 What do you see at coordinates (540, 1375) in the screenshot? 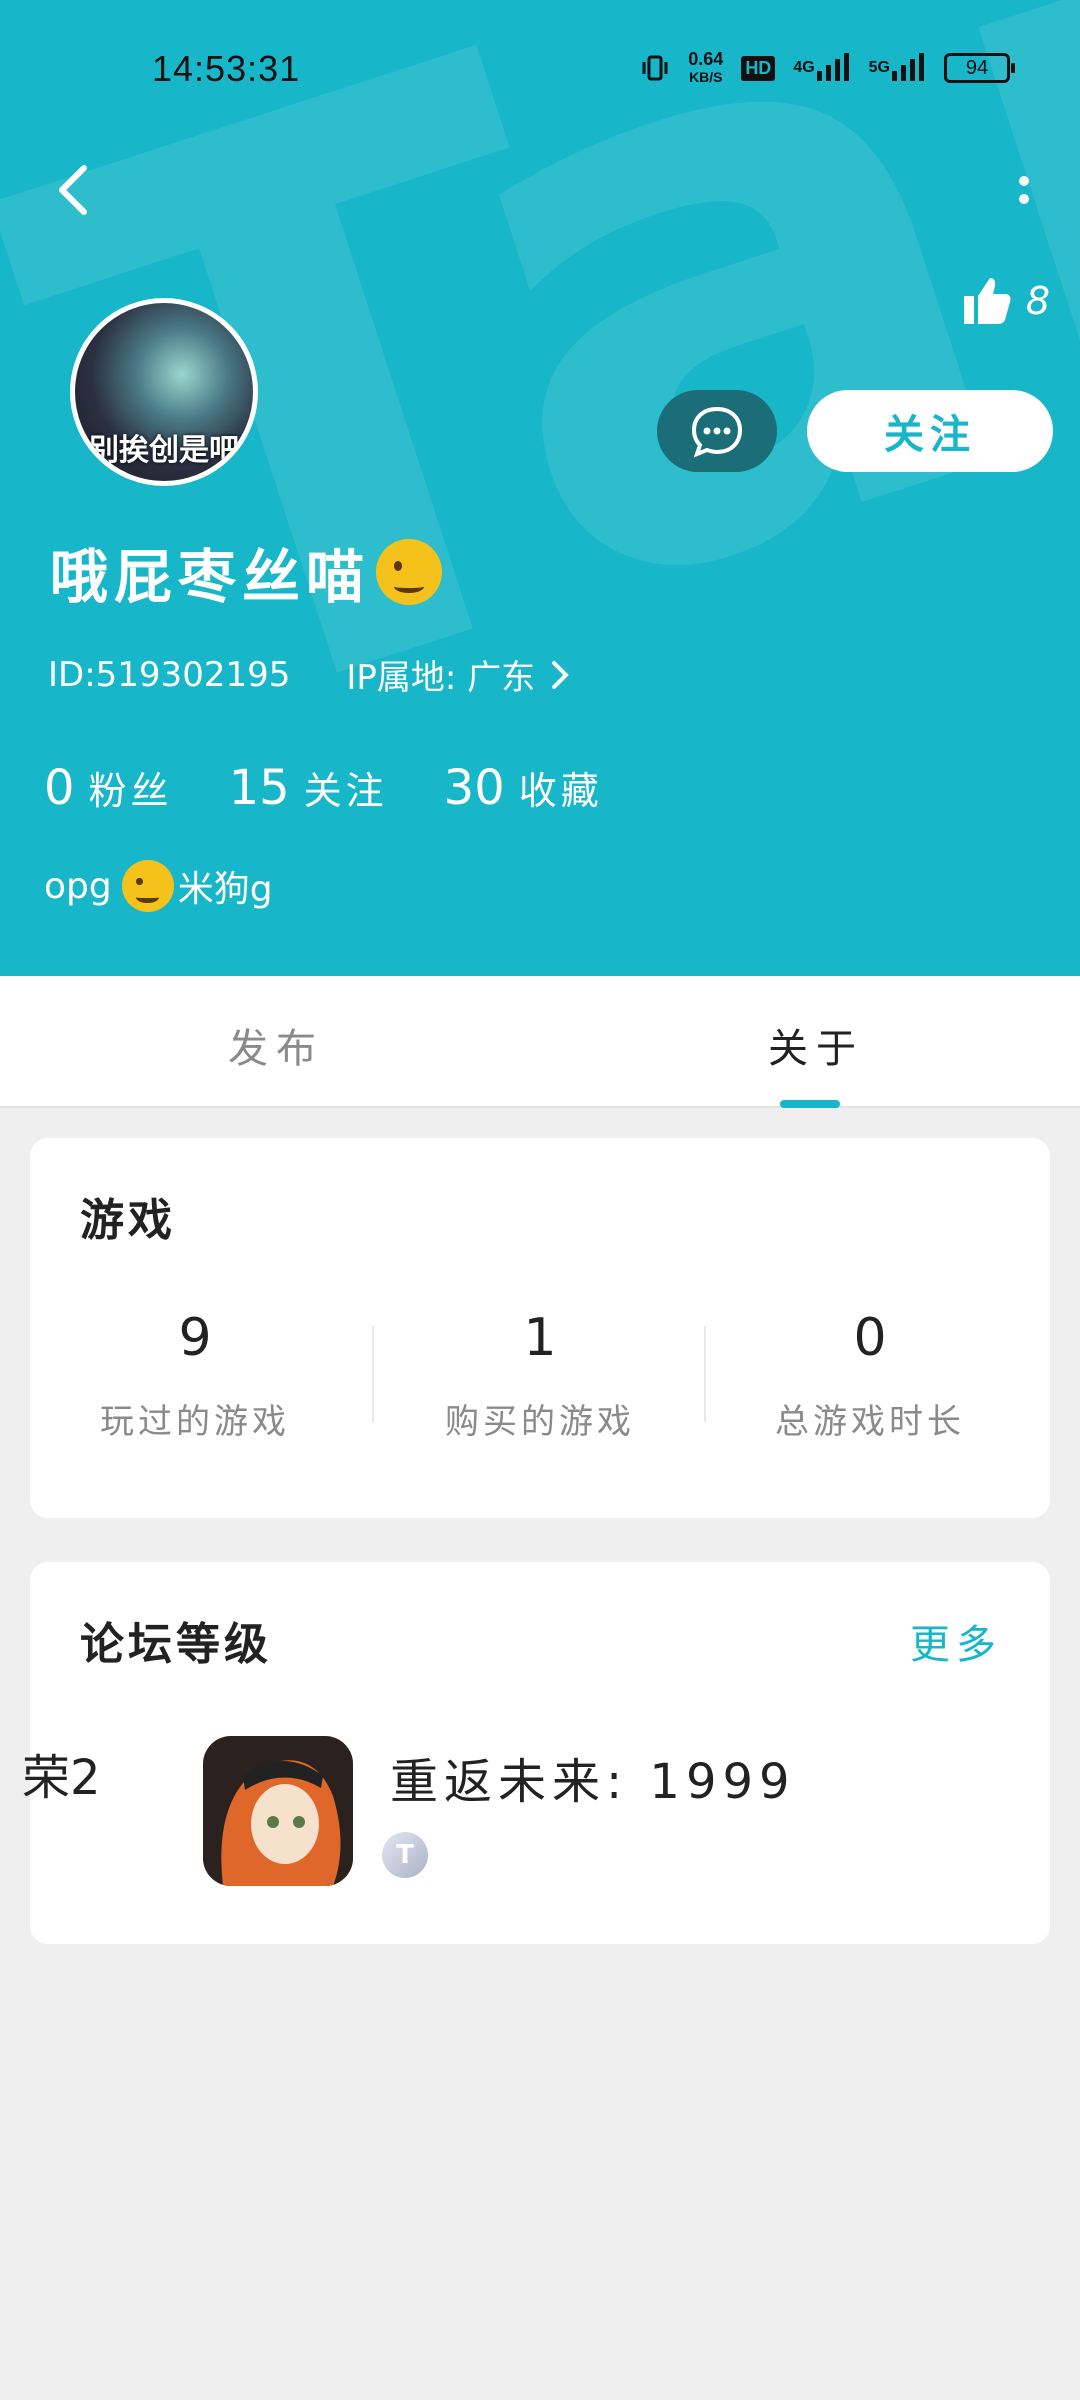
I see `purchased-games-stat: 1 购买的游戏` at bounding box center [540, 1375].